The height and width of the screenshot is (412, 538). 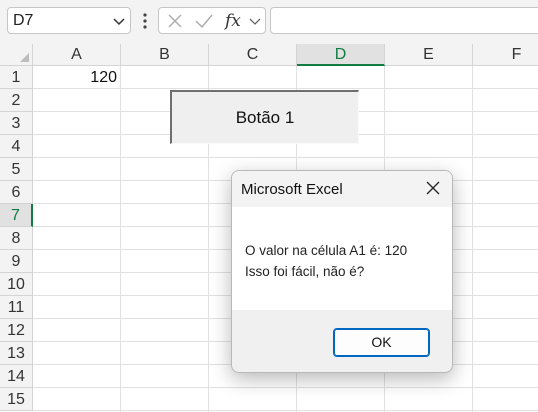 I want to click on column-header-a: A, so click(x=77, y=55).